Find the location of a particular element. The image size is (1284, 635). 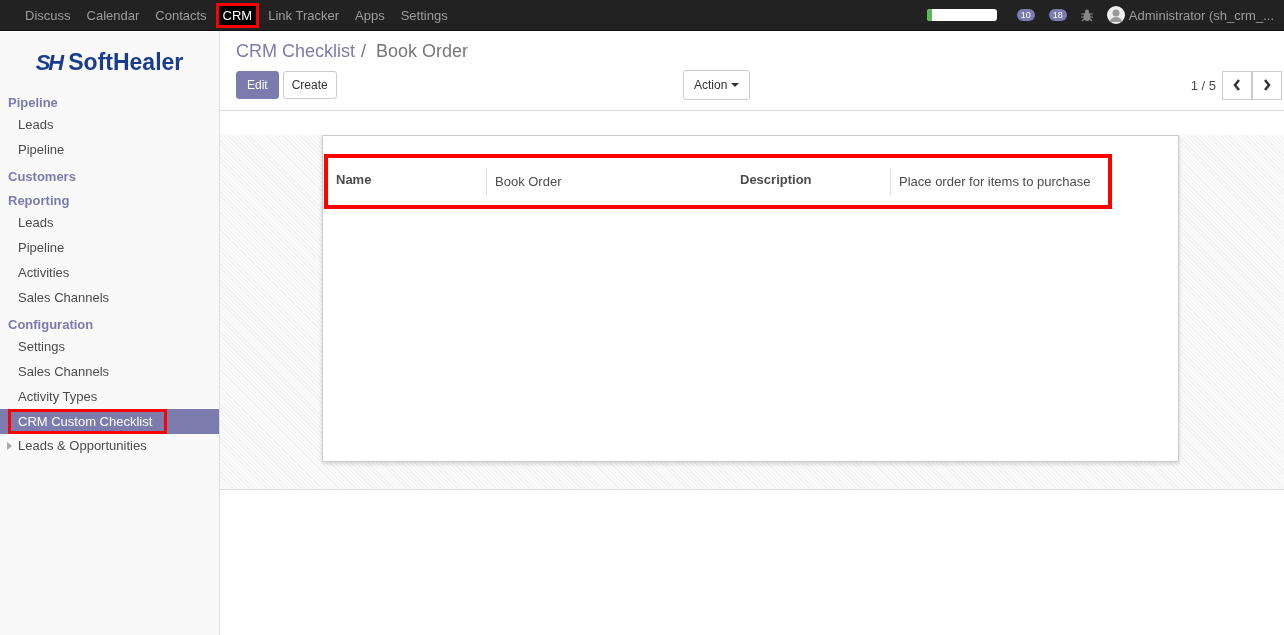

chevron-right-icon is located at coordinates (1267, 85).